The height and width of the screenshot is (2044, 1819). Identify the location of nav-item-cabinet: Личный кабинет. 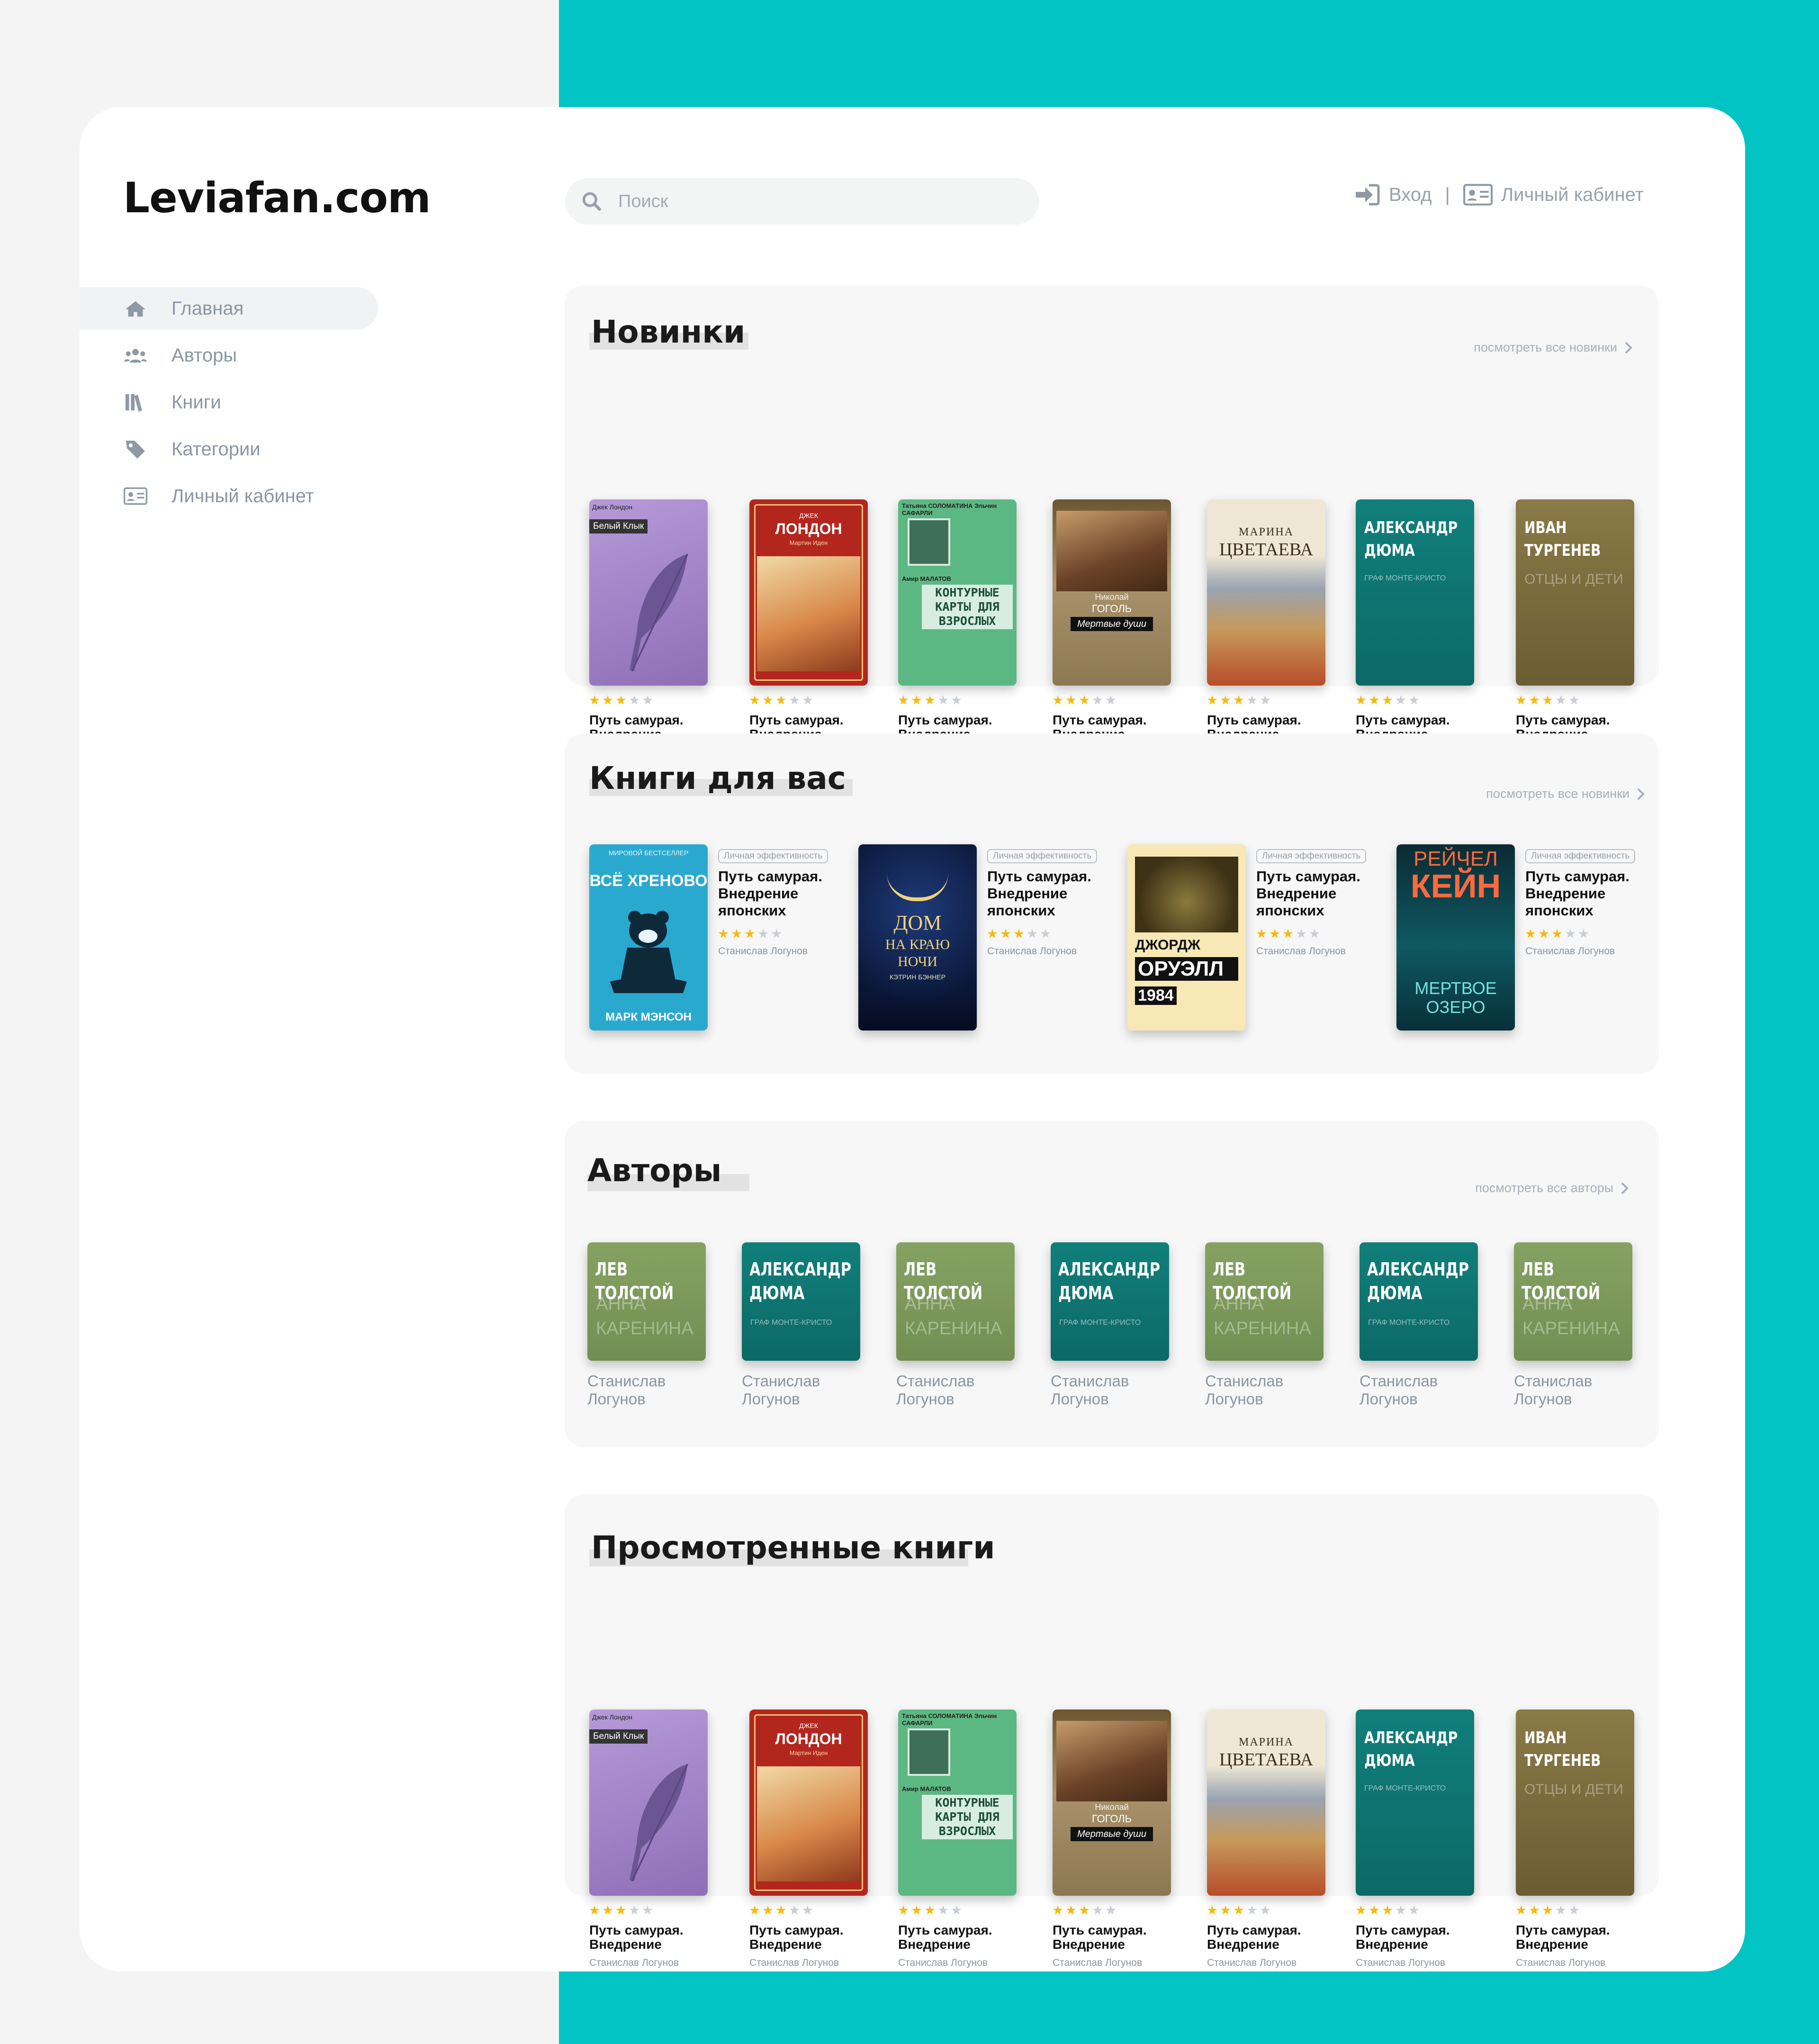
(229, 496).